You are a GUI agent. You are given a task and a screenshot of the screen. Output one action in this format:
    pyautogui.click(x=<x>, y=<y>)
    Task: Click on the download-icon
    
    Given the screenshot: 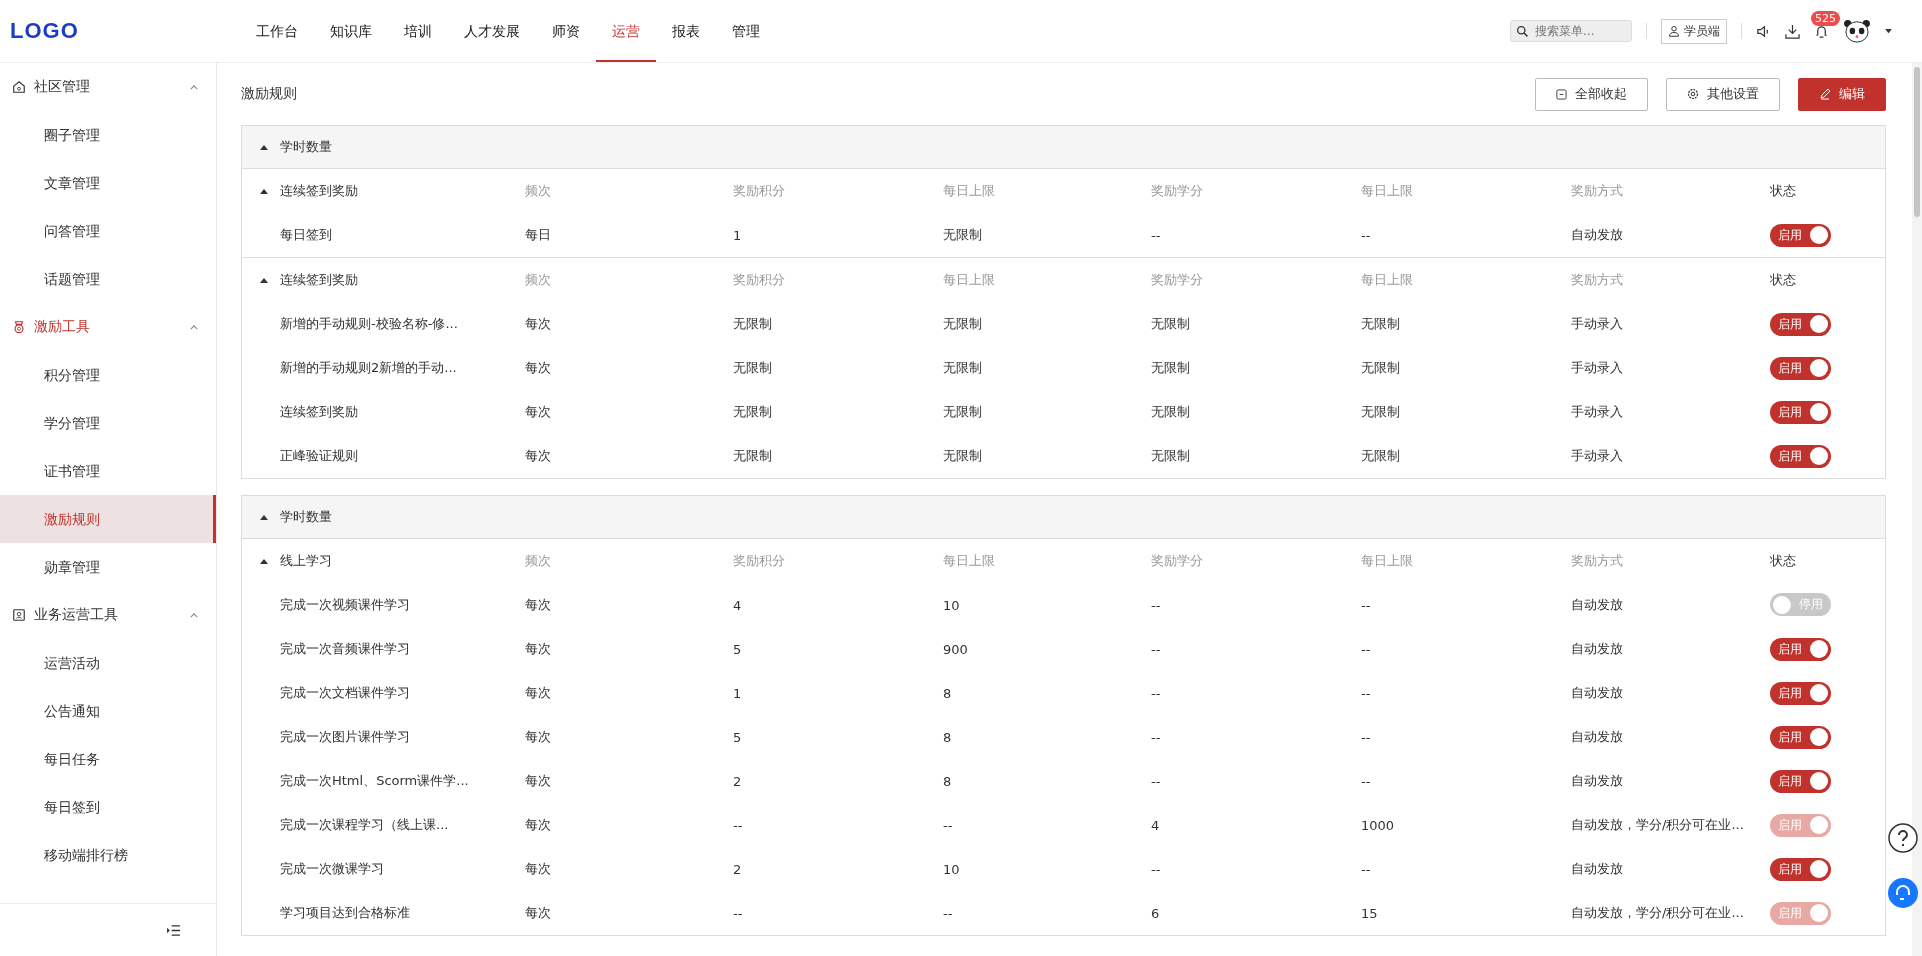 What is the action you would take?
    pyautogui.click(x=1792, y=31)
    